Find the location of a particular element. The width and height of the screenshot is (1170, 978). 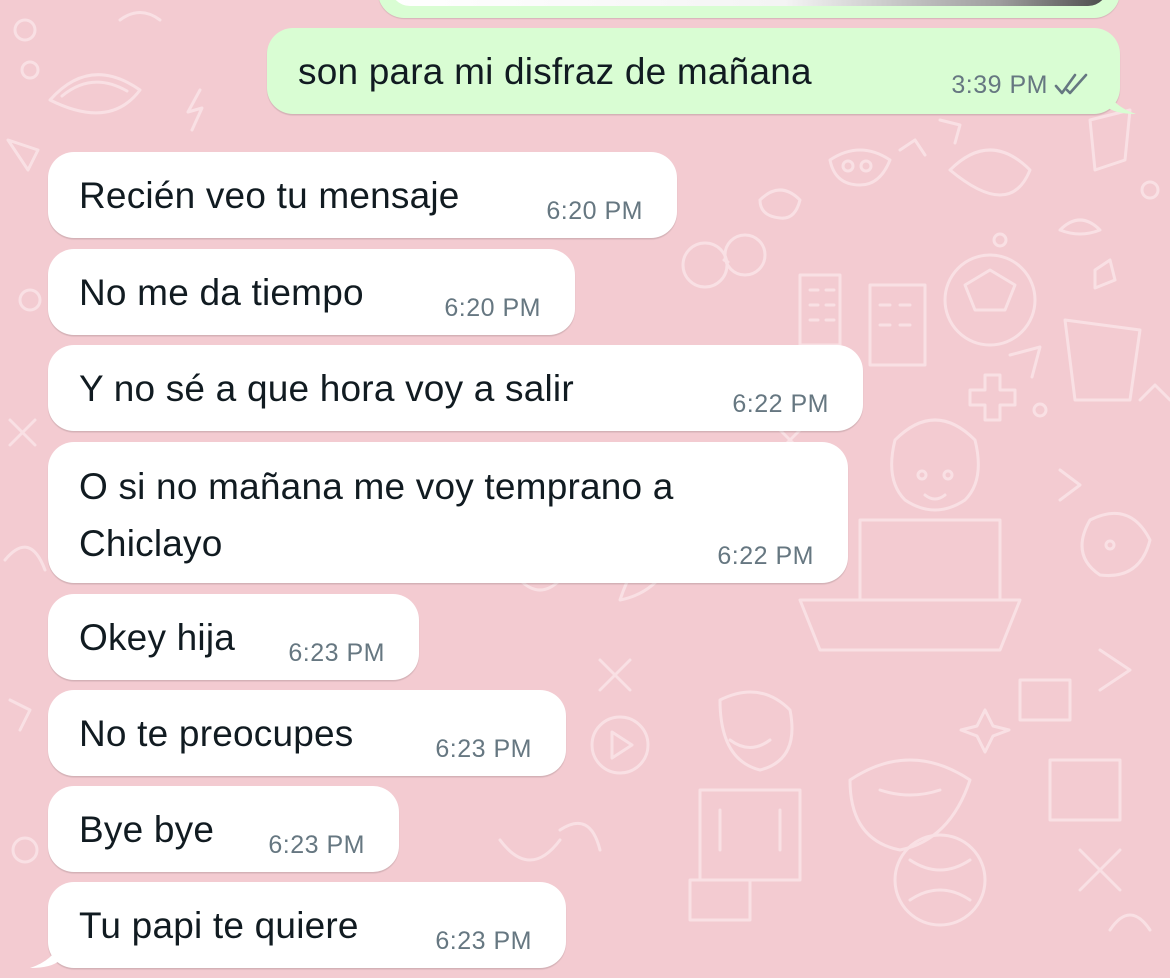

message-time: 3:39 PM is located at coordinates (999, 85).